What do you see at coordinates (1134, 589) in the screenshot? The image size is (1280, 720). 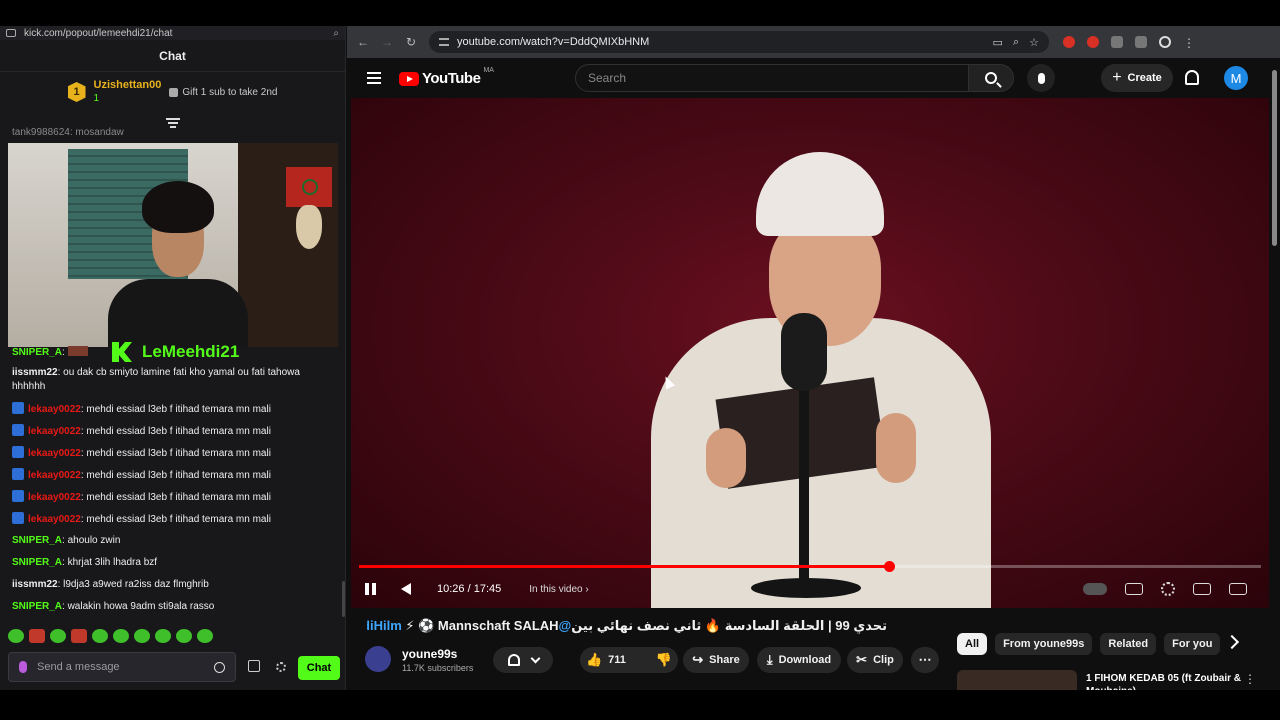 I see `subtitles-icon` at bounding box center [1134, 589].